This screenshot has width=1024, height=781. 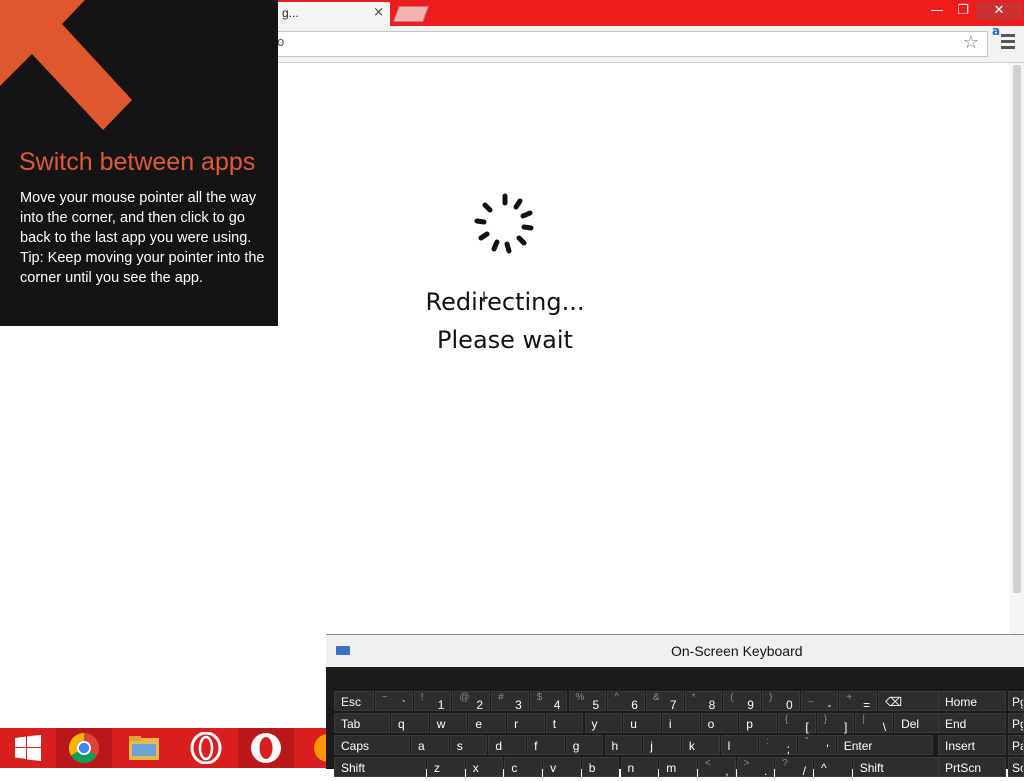 What do you see at coordinates (523, 767) in the screenshot?
I see `osk-key: c` at bounding box center [523, 767].